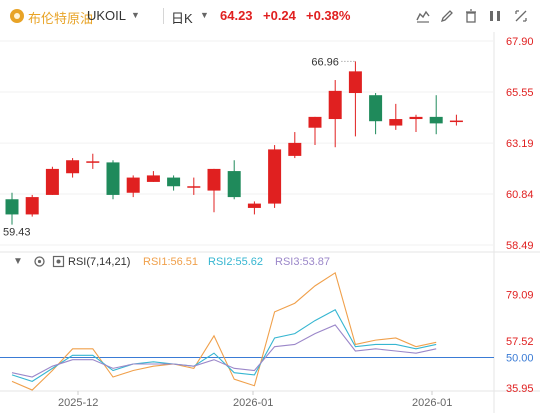 This screenshot has height=413, width=540. I want to click on rsi-tick-label: 79.09, so click(520, 295).